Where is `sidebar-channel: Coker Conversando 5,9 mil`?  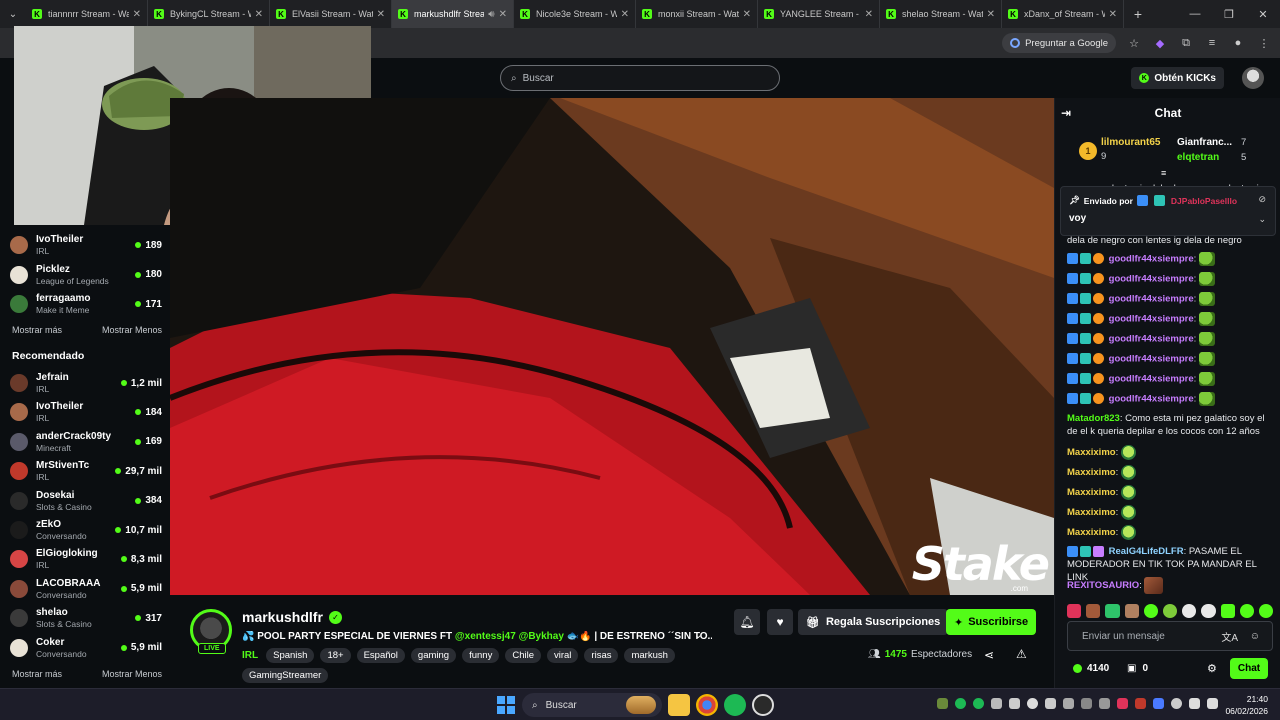
sidebar-channel: Coker Conversando 5,9 mil is located at coordinates (86, 648).